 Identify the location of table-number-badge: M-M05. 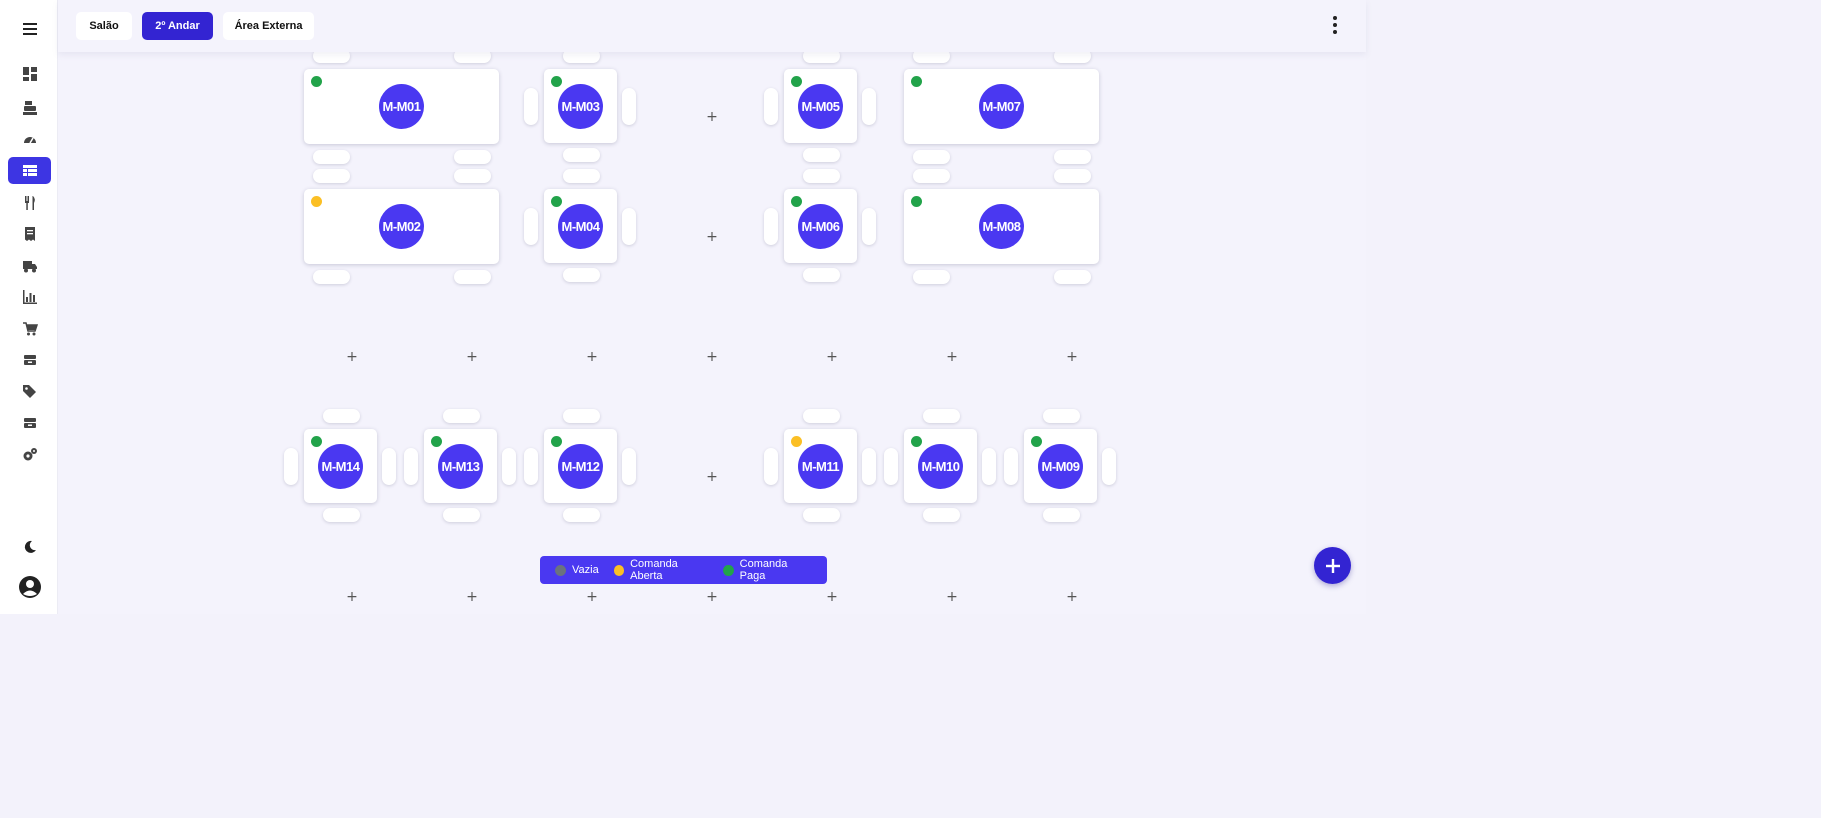
(820, 106).